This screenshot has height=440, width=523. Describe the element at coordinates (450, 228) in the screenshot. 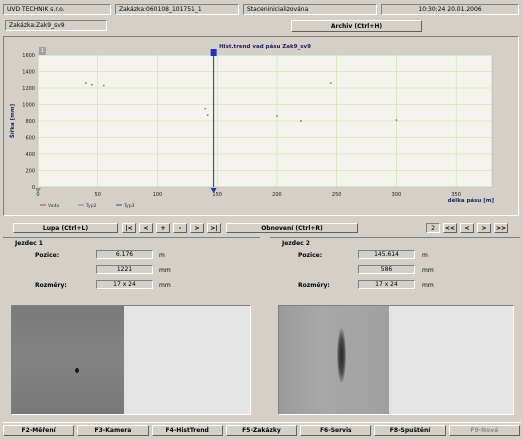

I see `page-first-button: <<` at that location.